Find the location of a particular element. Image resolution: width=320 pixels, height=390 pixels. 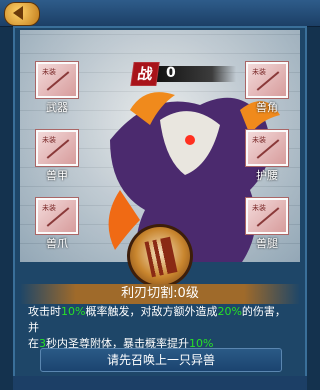

slot-label: 兽爪 is located at coordinates (57, 243).